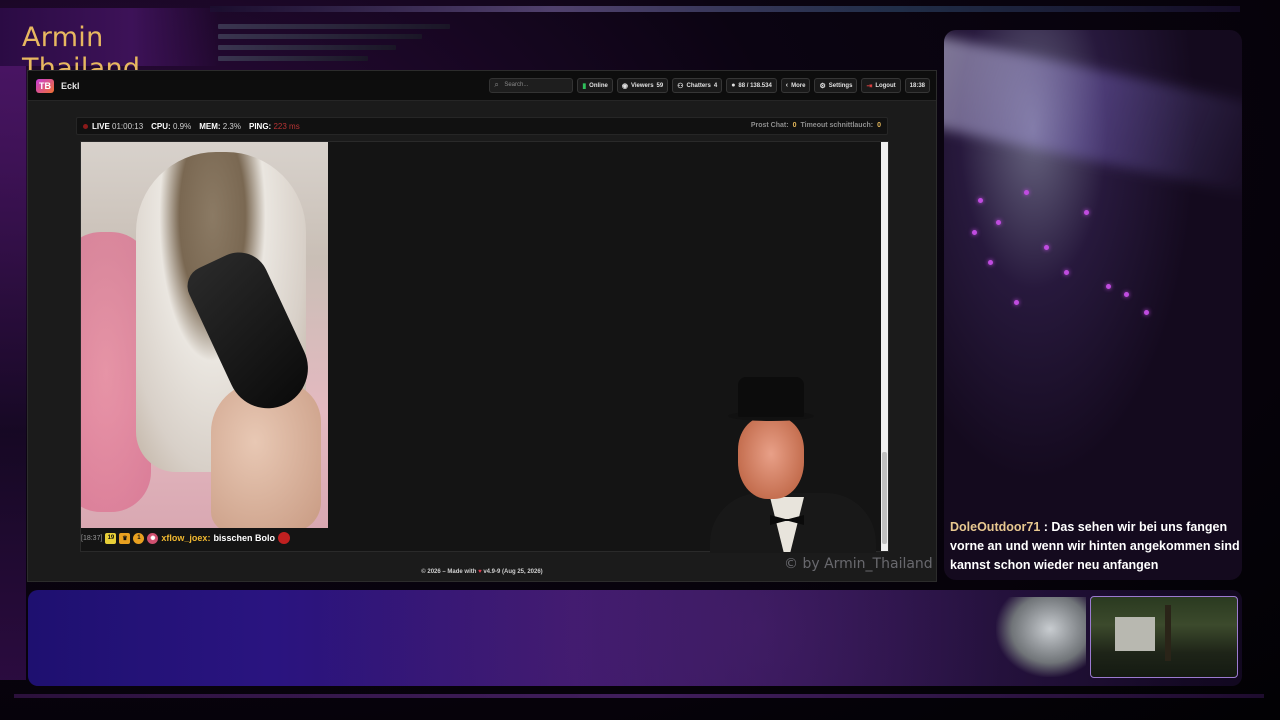 The image size is (1280, 720). I want to click on footer-prefix: © 2026 – Made with, so click(449, 572).